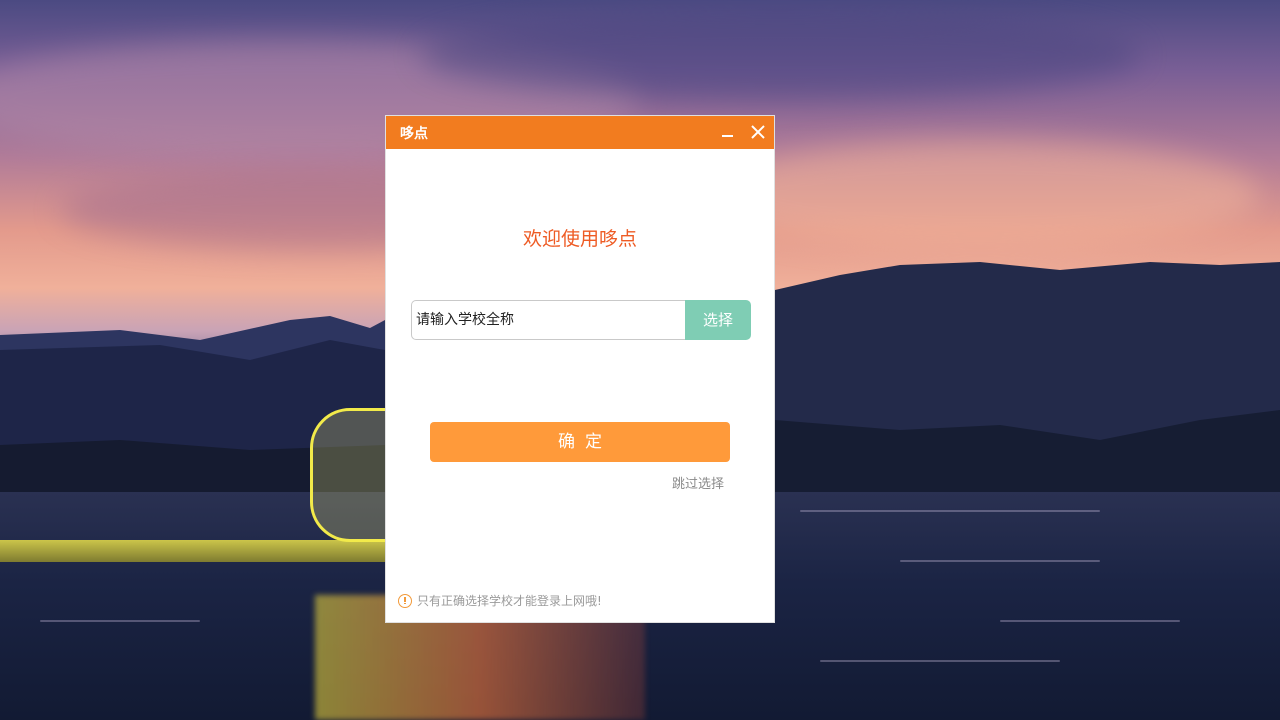 The width and height of the screenshot is (1280, 720). What do you see at coordinates (580, 132) in the screenshot?
I see `titlebar: 哆点` at bounding box center [580, 132].